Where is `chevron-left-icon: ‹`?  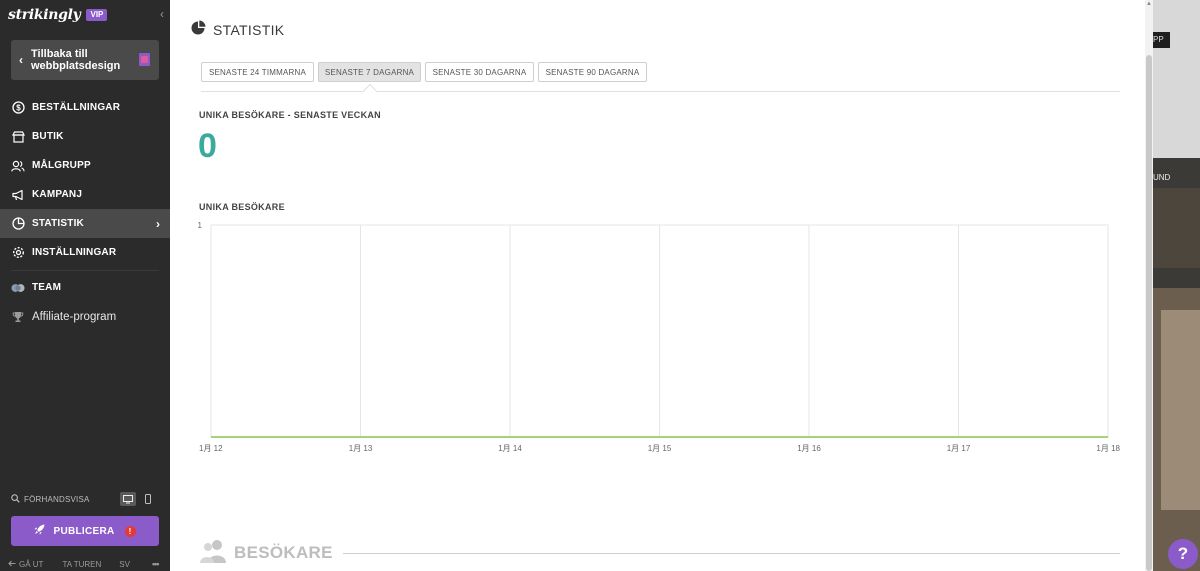
chevron-left-icon: ‹ is located at coordinates (21, 60).